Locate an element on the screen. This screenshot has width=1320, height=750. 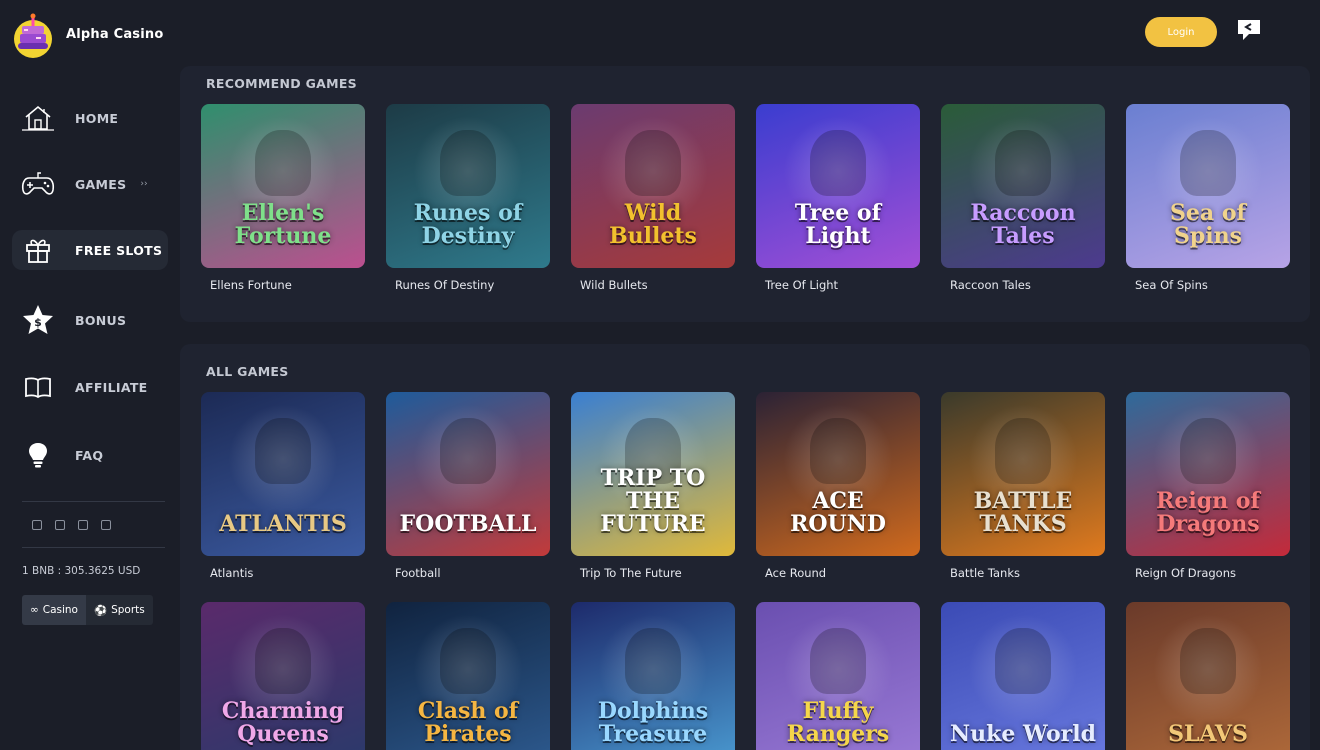
game-card: Wild Bullets Wild Bullets is located at coordinates (653, 198).